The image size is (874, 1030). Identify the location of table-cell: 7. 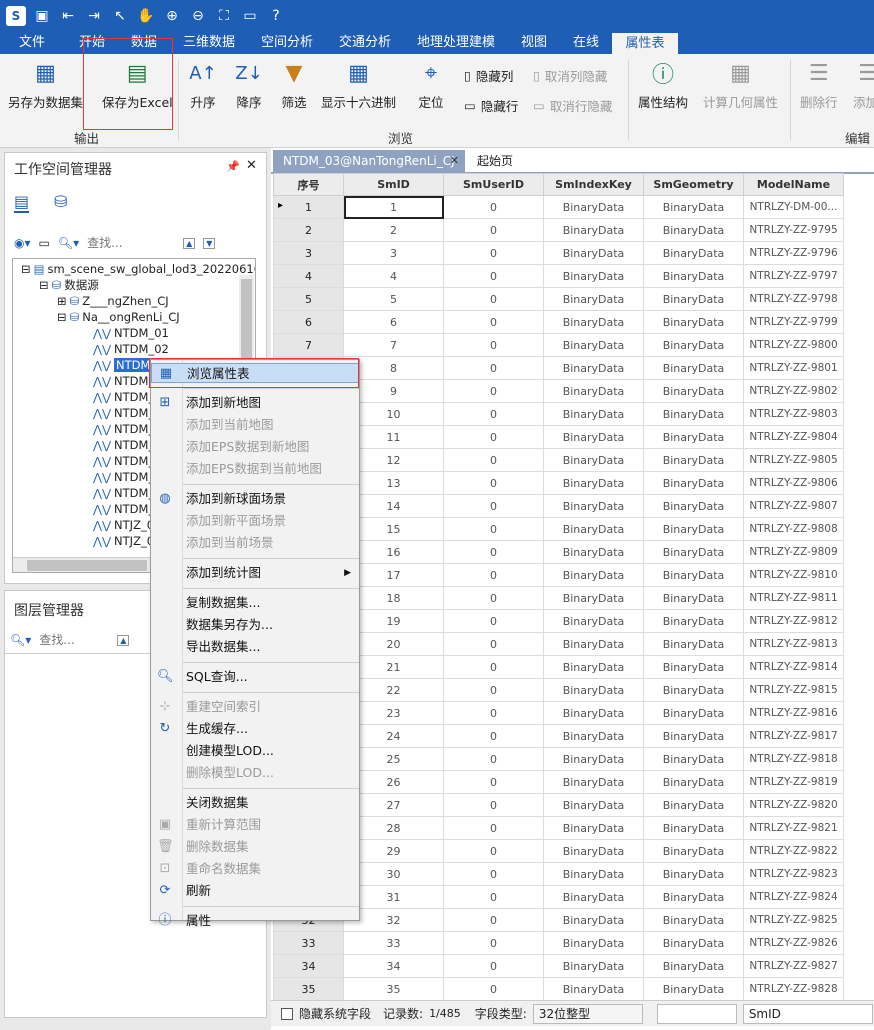
(393, 345).